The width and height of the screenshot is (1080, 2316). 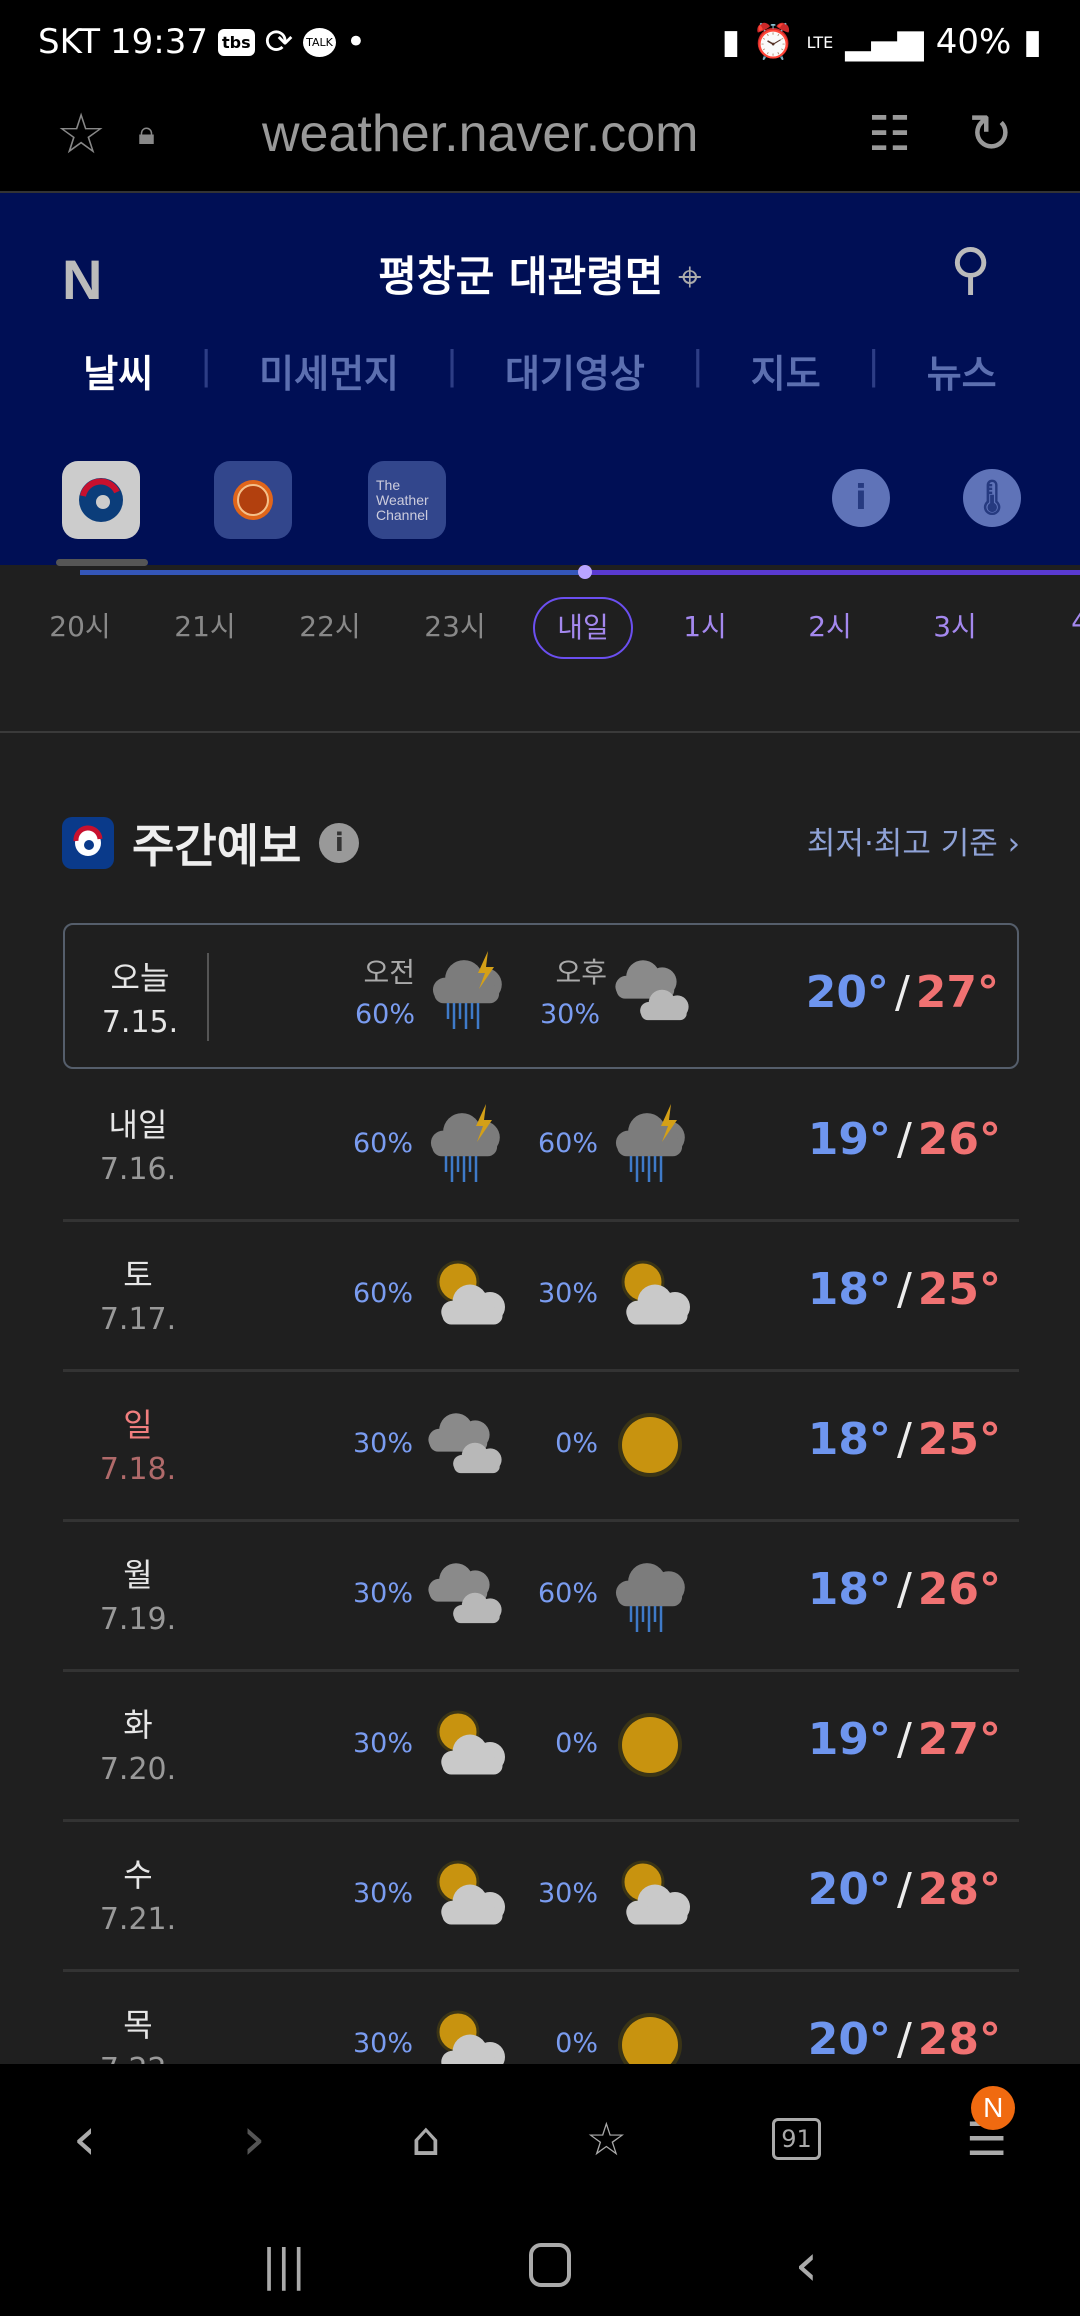 I want to click on weather-tabs: 날씨 | 미세먼지 | 대기영상 | 지도 | 뉴스, so click(x=540, y=370).